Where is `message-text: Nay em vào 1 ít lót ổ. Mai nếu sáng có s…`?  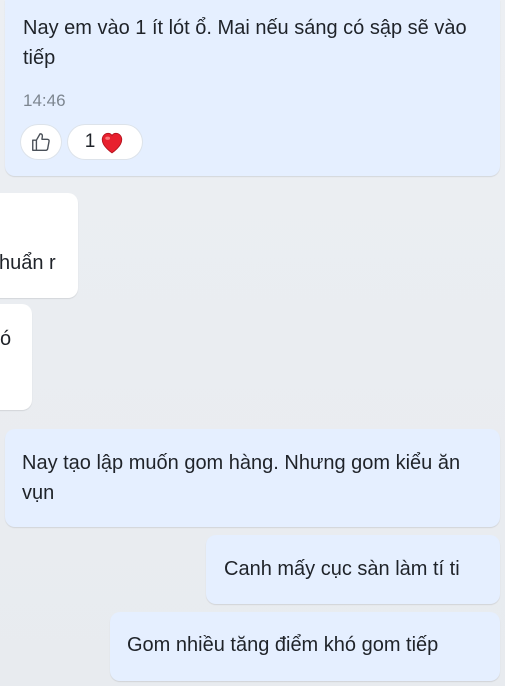 message-text: Nay em vào 1 ít lót ổ. Mai nếu sáng có s… is located at coordinates (248, 43).